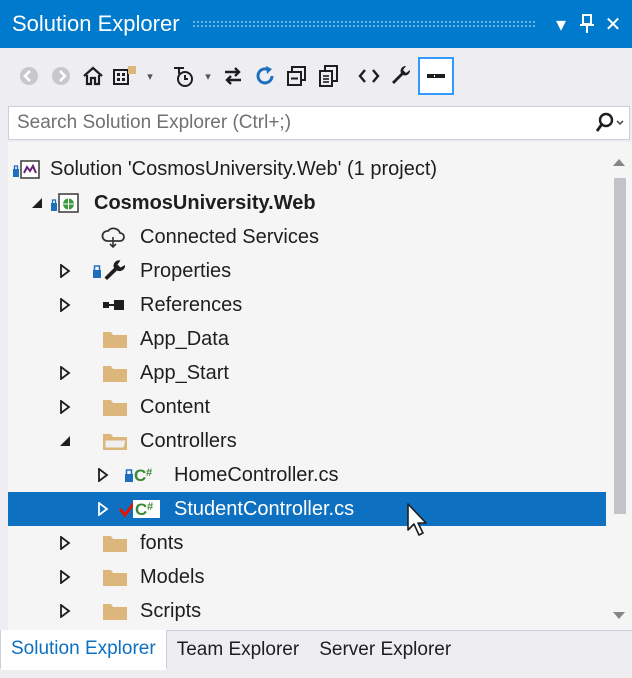 This screenshot has height=678, width=632. What do you see at coordinates (299, 123) in the screenshot?
I see `search-input` at bounding box center [299, 123].